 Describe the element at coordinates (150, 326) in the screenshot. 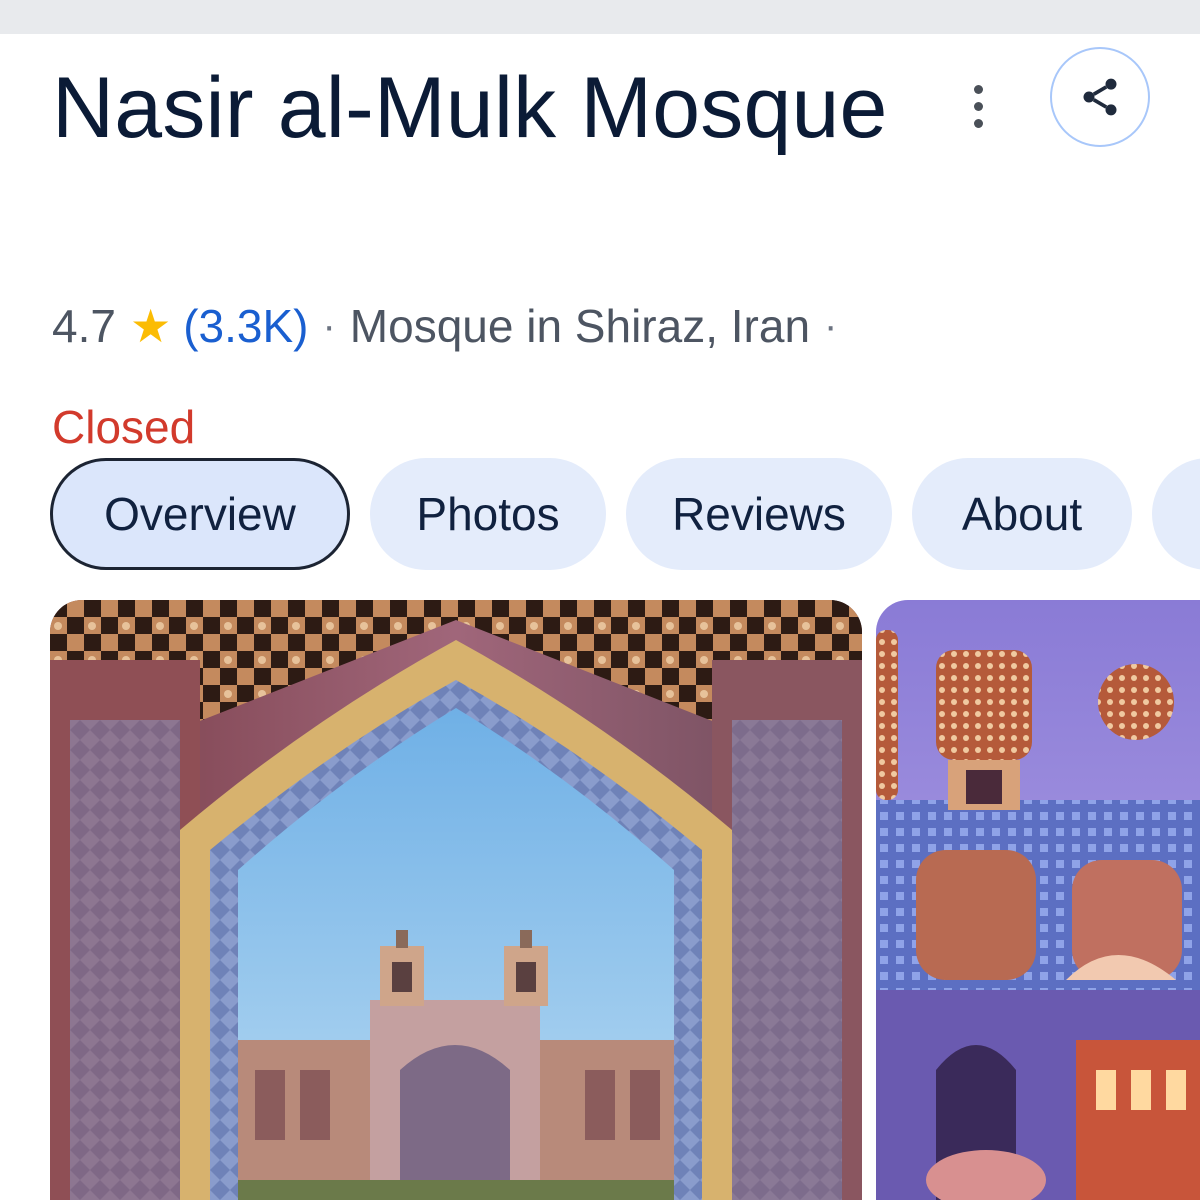

I see `star-icon: ★` at that location.